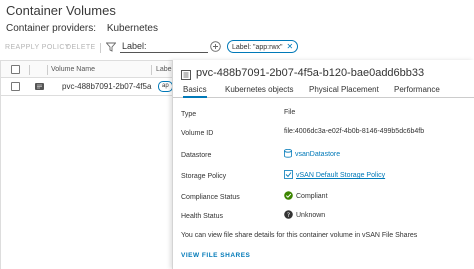 The width and height of the screenshot is (474, 269). What do you see at coordinates (340, 175) in the screenshot?
I see `storage-policy-value: vSAN Default Storage Policy` at bounding box center [340, 175].